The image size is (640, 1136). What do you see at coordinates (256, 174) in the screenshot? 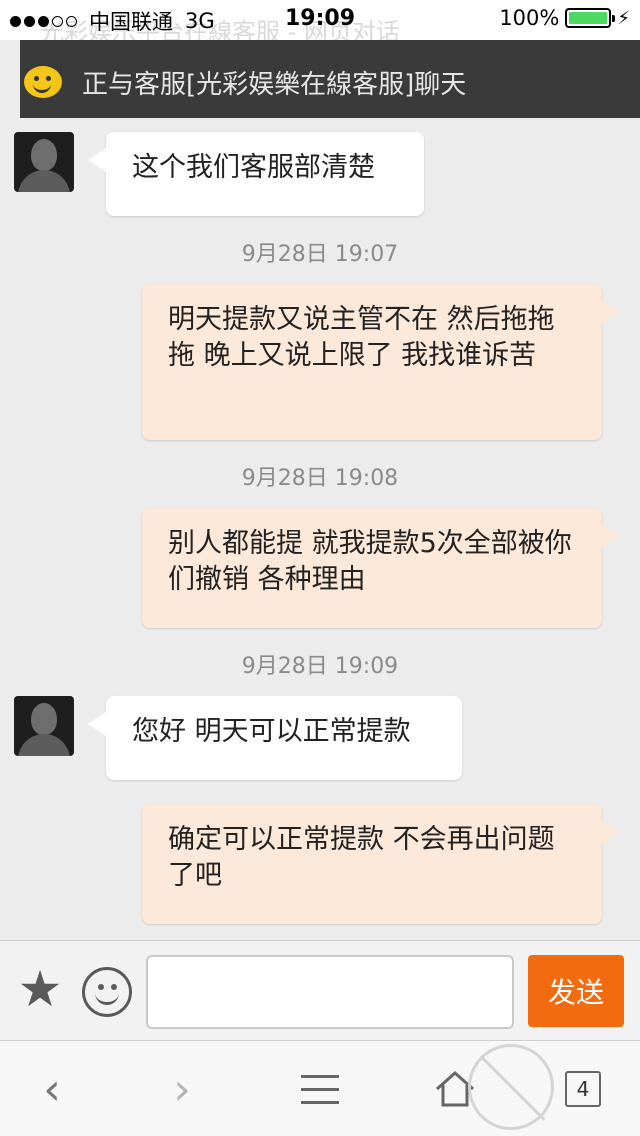
I see `message-bubble-agent: 这个我们客服部清楚` at bounding box center [256, 174].